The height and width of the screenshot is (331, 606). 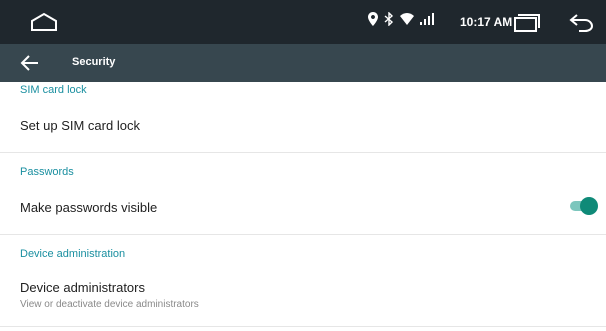 I want to click on status-bar: 10:17 AM, so click(x=303, y=22).